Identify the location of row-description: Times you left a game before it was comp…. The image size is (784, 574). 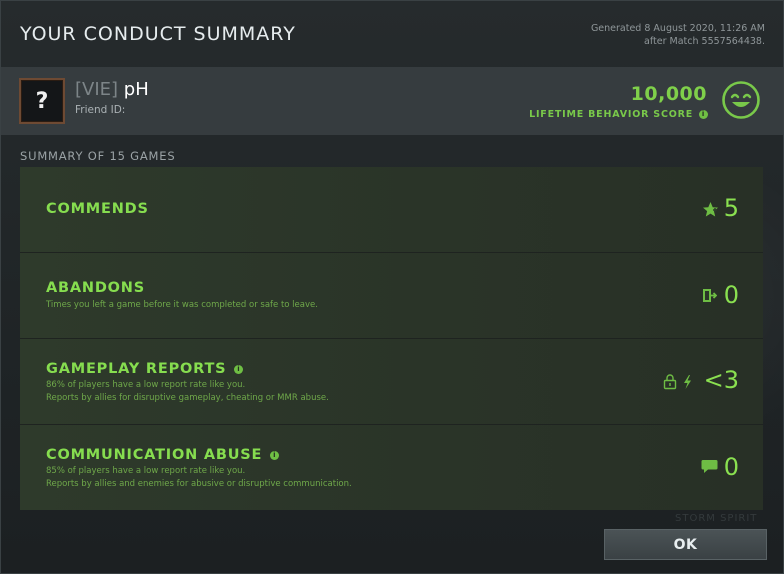
(182, 305).